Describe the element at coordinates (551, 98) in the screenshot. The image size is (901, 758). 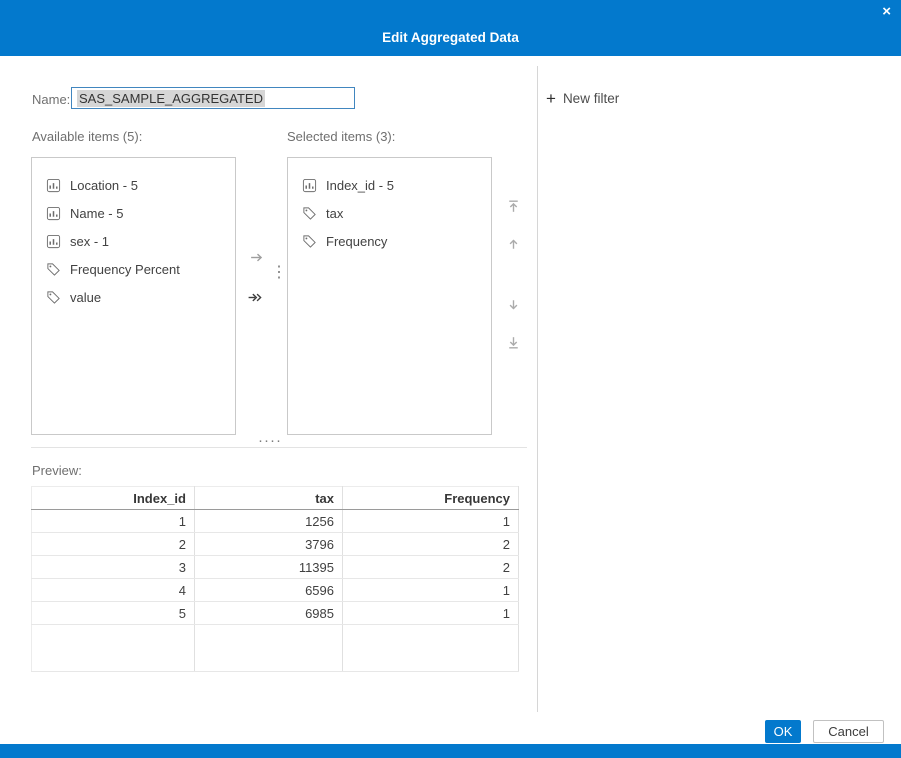
I see `plus-icon: +` at that location.